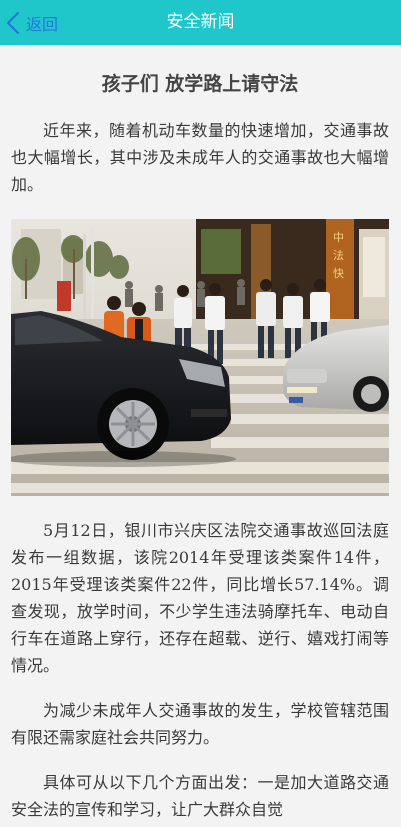 The height and width of the screenshot is (827, 401). What do you see at coordinates (338, 237) in the screenshot?
I see `svg-text: 中` at bounding box center [338, 237].